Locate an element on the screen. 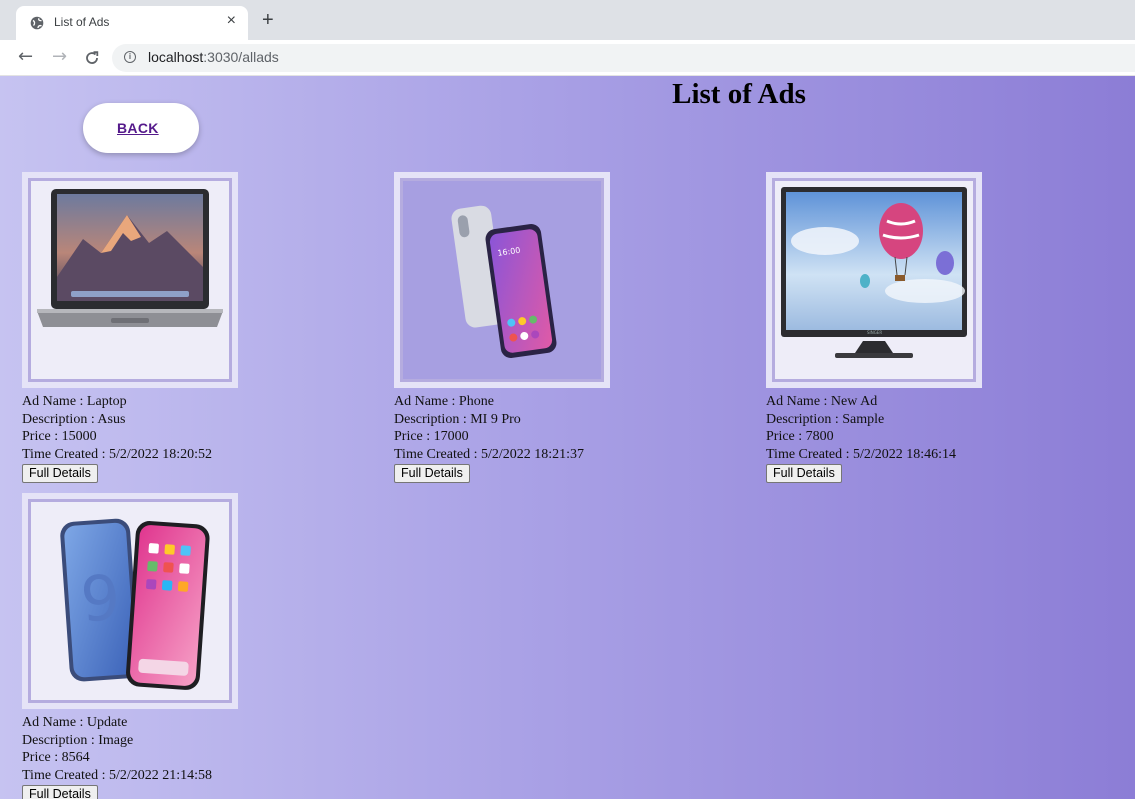  ad-name: Ad Name : Update is located at coordinates (75, 722).